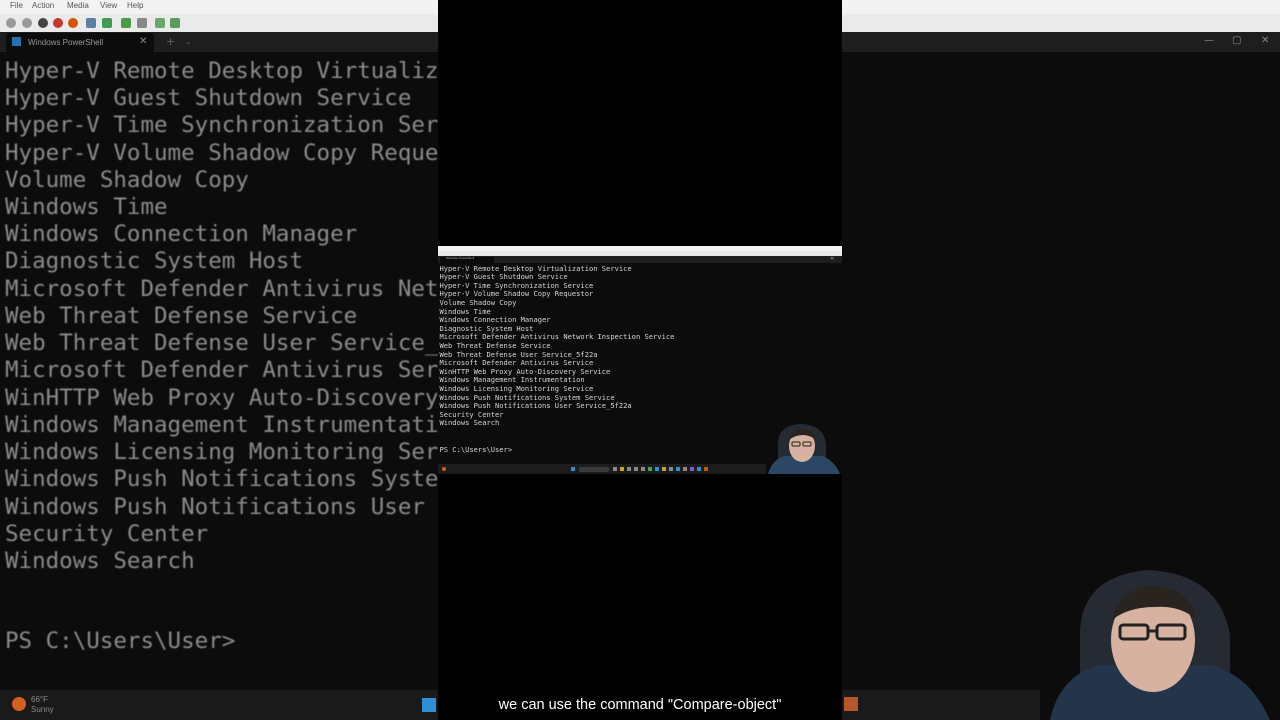 The width and height of the screenshot is (1280, 720). I want to click on terminal-line: Windows Search, so click(469, 423).